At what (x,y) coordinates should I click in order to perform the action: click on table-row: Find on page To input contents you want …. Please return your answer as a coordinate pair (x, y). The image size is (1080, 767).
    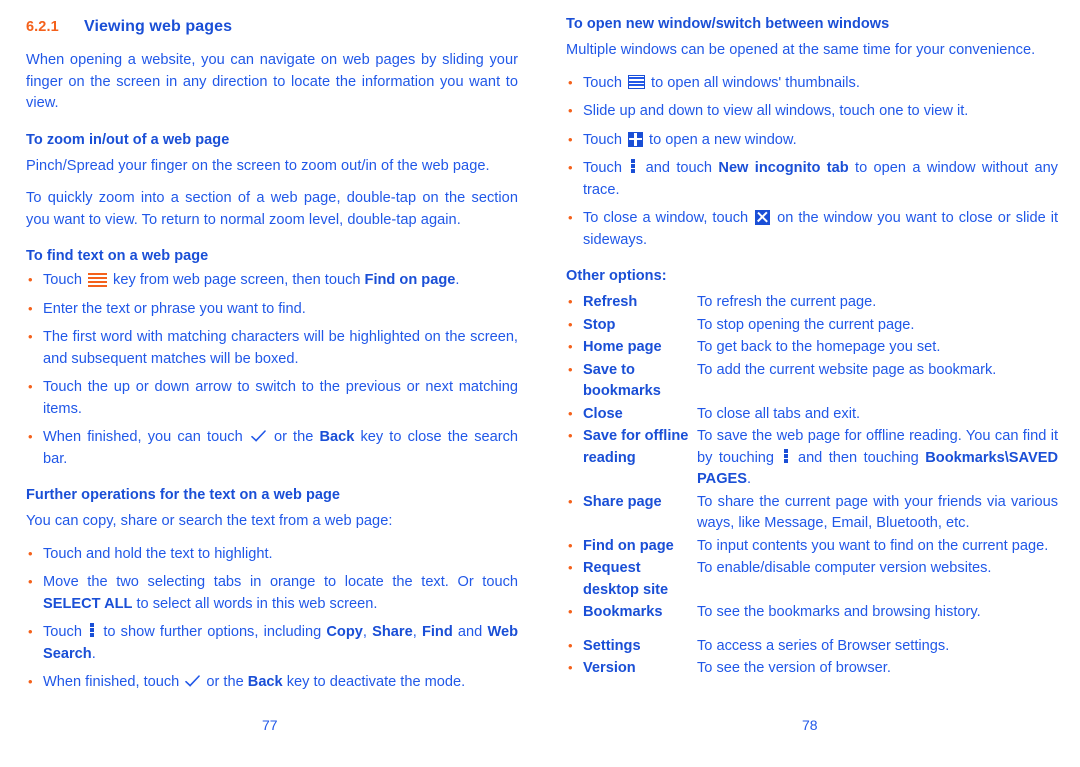
    Looking at the image, I should click on (812, 546).